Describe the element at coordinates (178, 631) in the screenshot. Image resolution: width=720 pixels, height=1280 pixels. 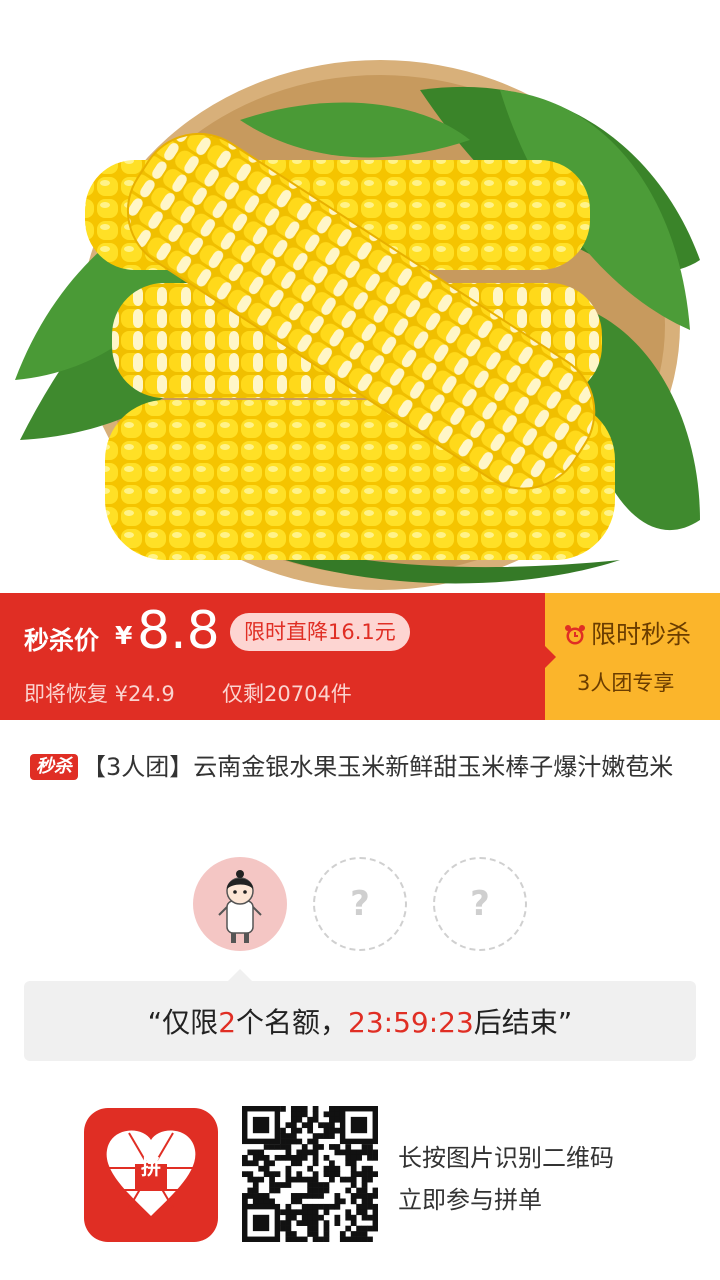
I see `seckill-price: 8.8` at that location.